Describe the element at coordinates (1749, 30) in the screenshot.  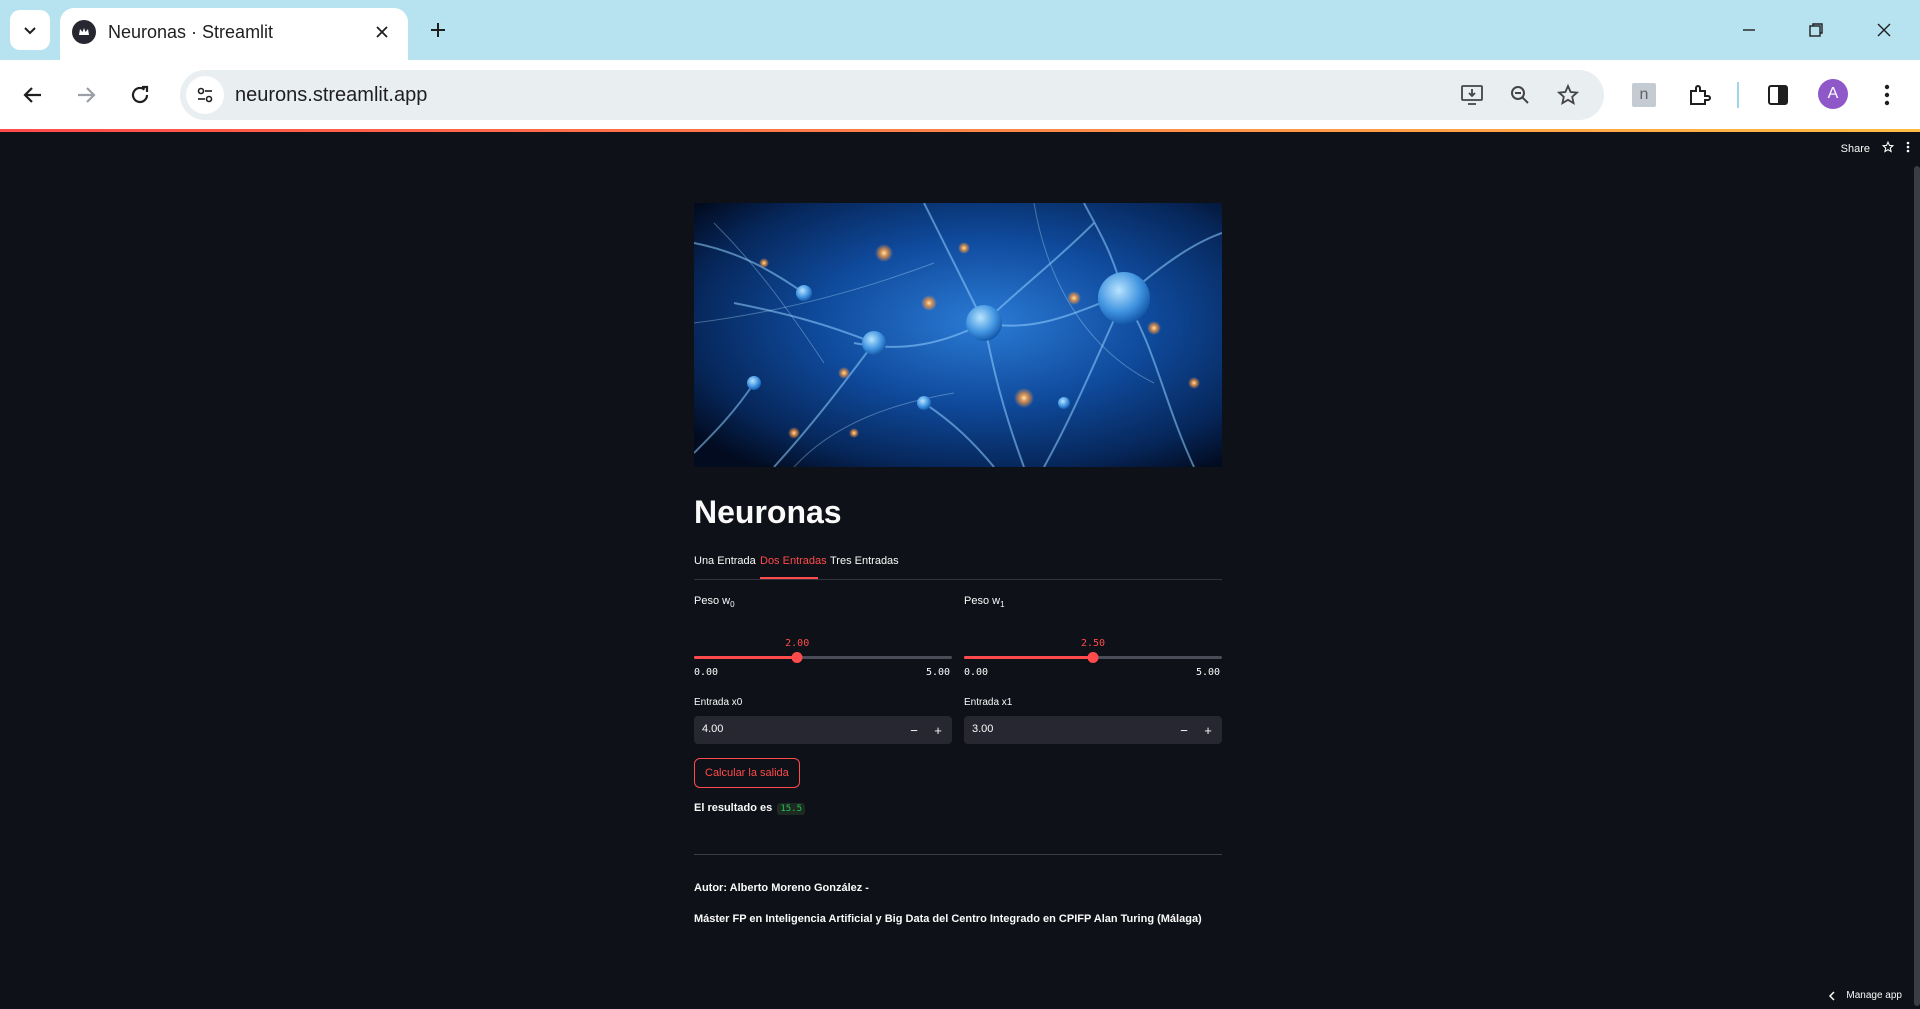
I see `minimize-window-icon` at that location.